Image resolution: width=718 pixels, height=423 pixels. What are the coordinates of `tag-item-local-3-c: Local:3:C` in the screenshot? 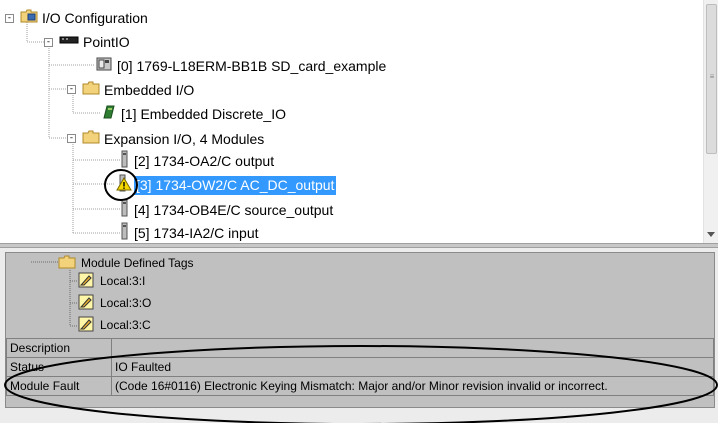 It's located at (114, 325).